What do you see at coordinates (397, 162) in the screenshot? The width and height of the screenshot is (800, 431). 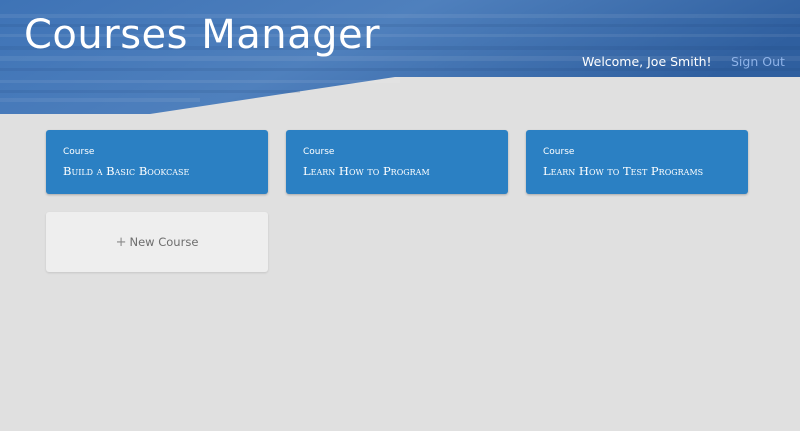 I see `course-card: Course Learn How to Program` at bounding box center [397, 162].